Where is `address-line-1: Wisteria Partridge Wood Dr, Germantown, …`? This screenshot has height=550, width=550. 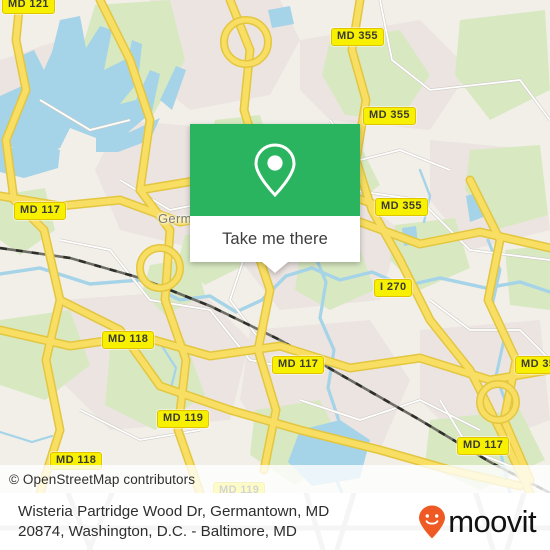
address-line-1: Wisteria Partridge Wood Dr, Germantown, … is located at coordinates (174, 511).